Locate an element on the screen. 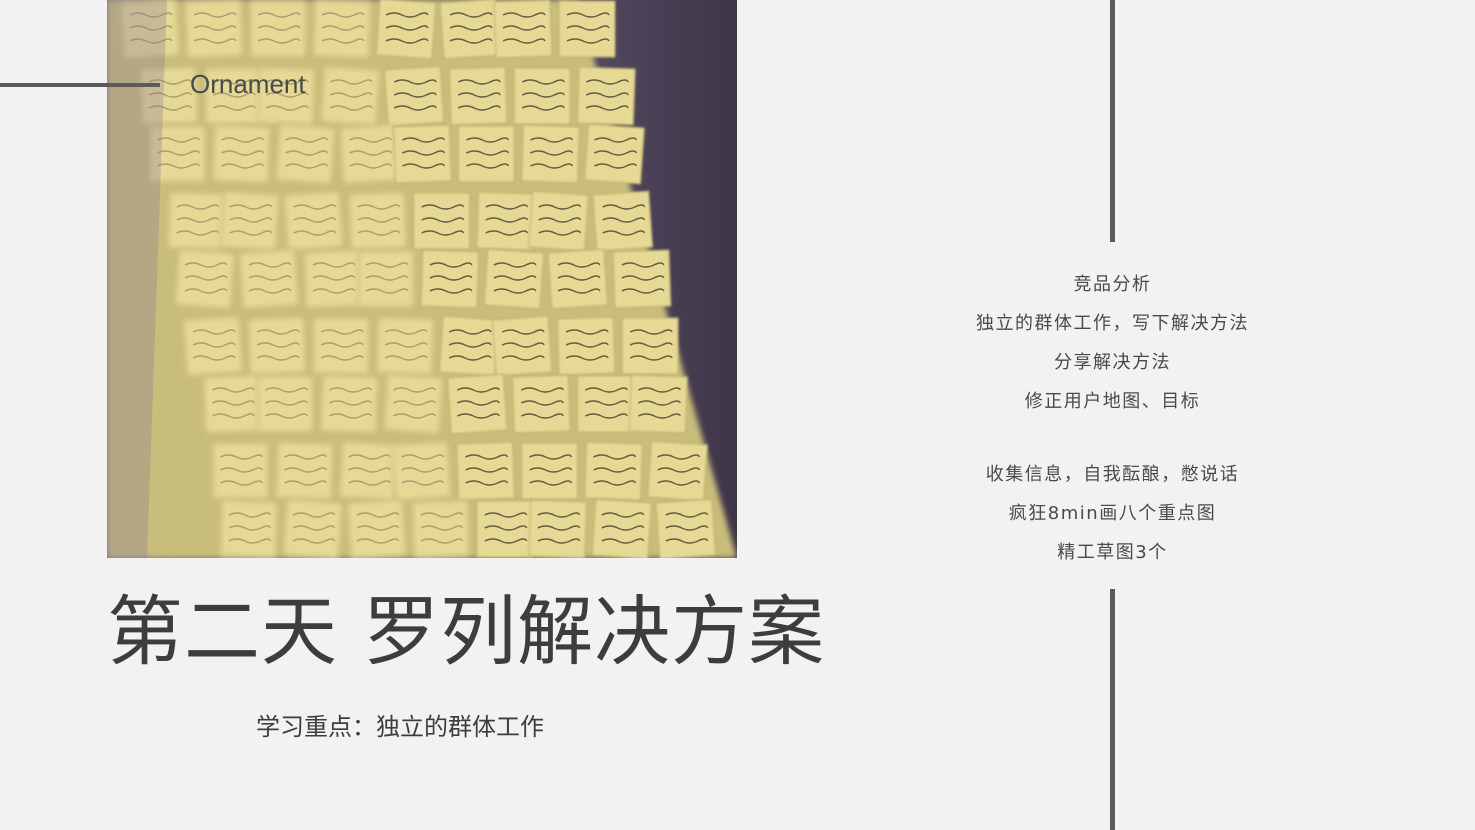 The image size is (1475, 830). vertical-divider-top is located at coordinates (1112, 121).